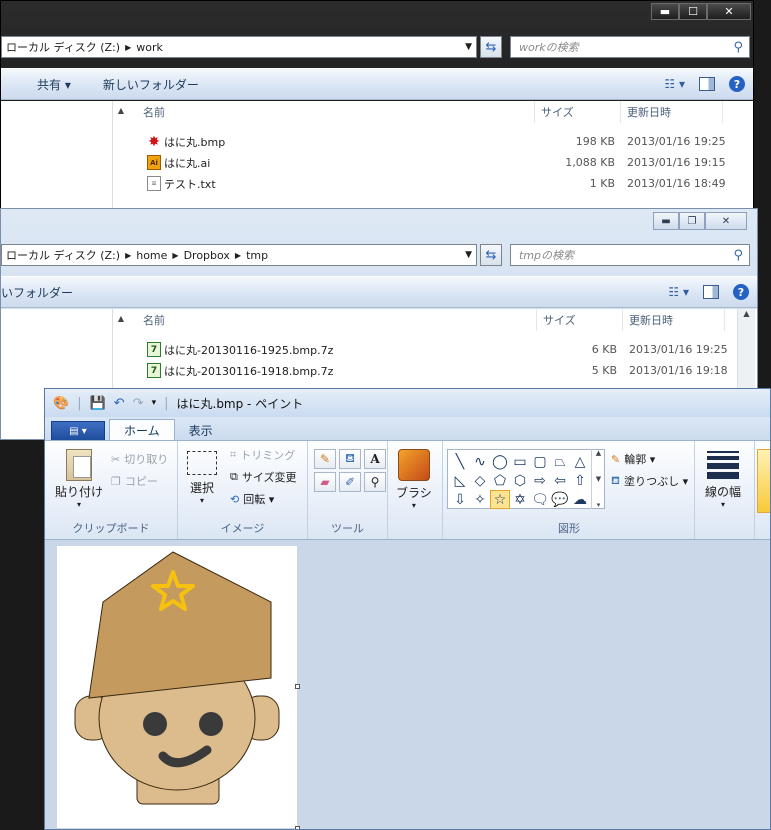 This screenshot has height=830, width=771. I want to click on save-icon: 💾, so click(98, 403).